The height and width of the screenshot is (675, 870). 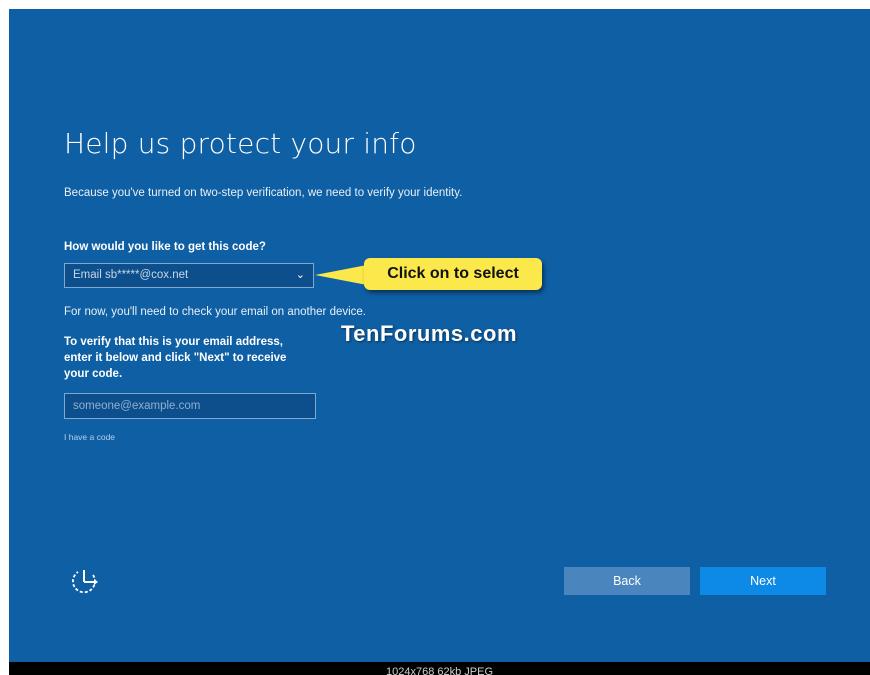 What do you see at coordinates (763, 581) in the screenshot?
I see `next-button: Next` at bounding box center [763, 581].